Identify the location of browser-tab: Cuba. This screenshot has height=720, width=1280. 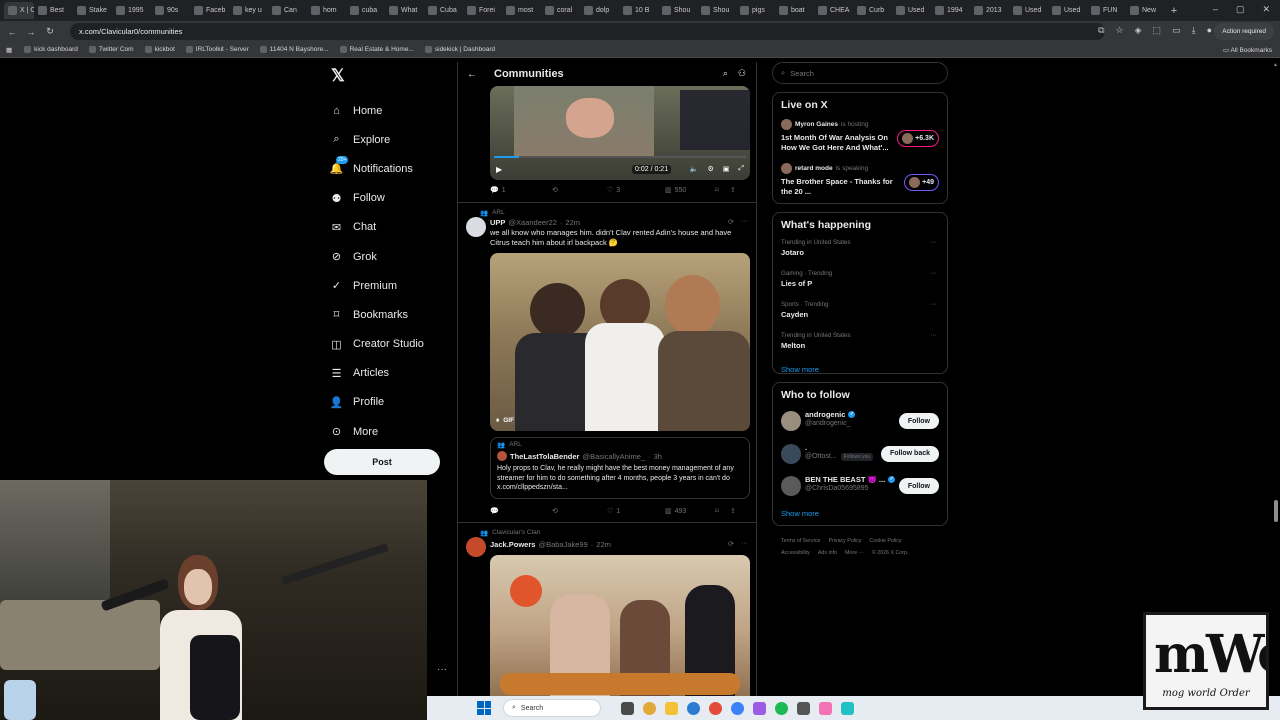
(443, 10).